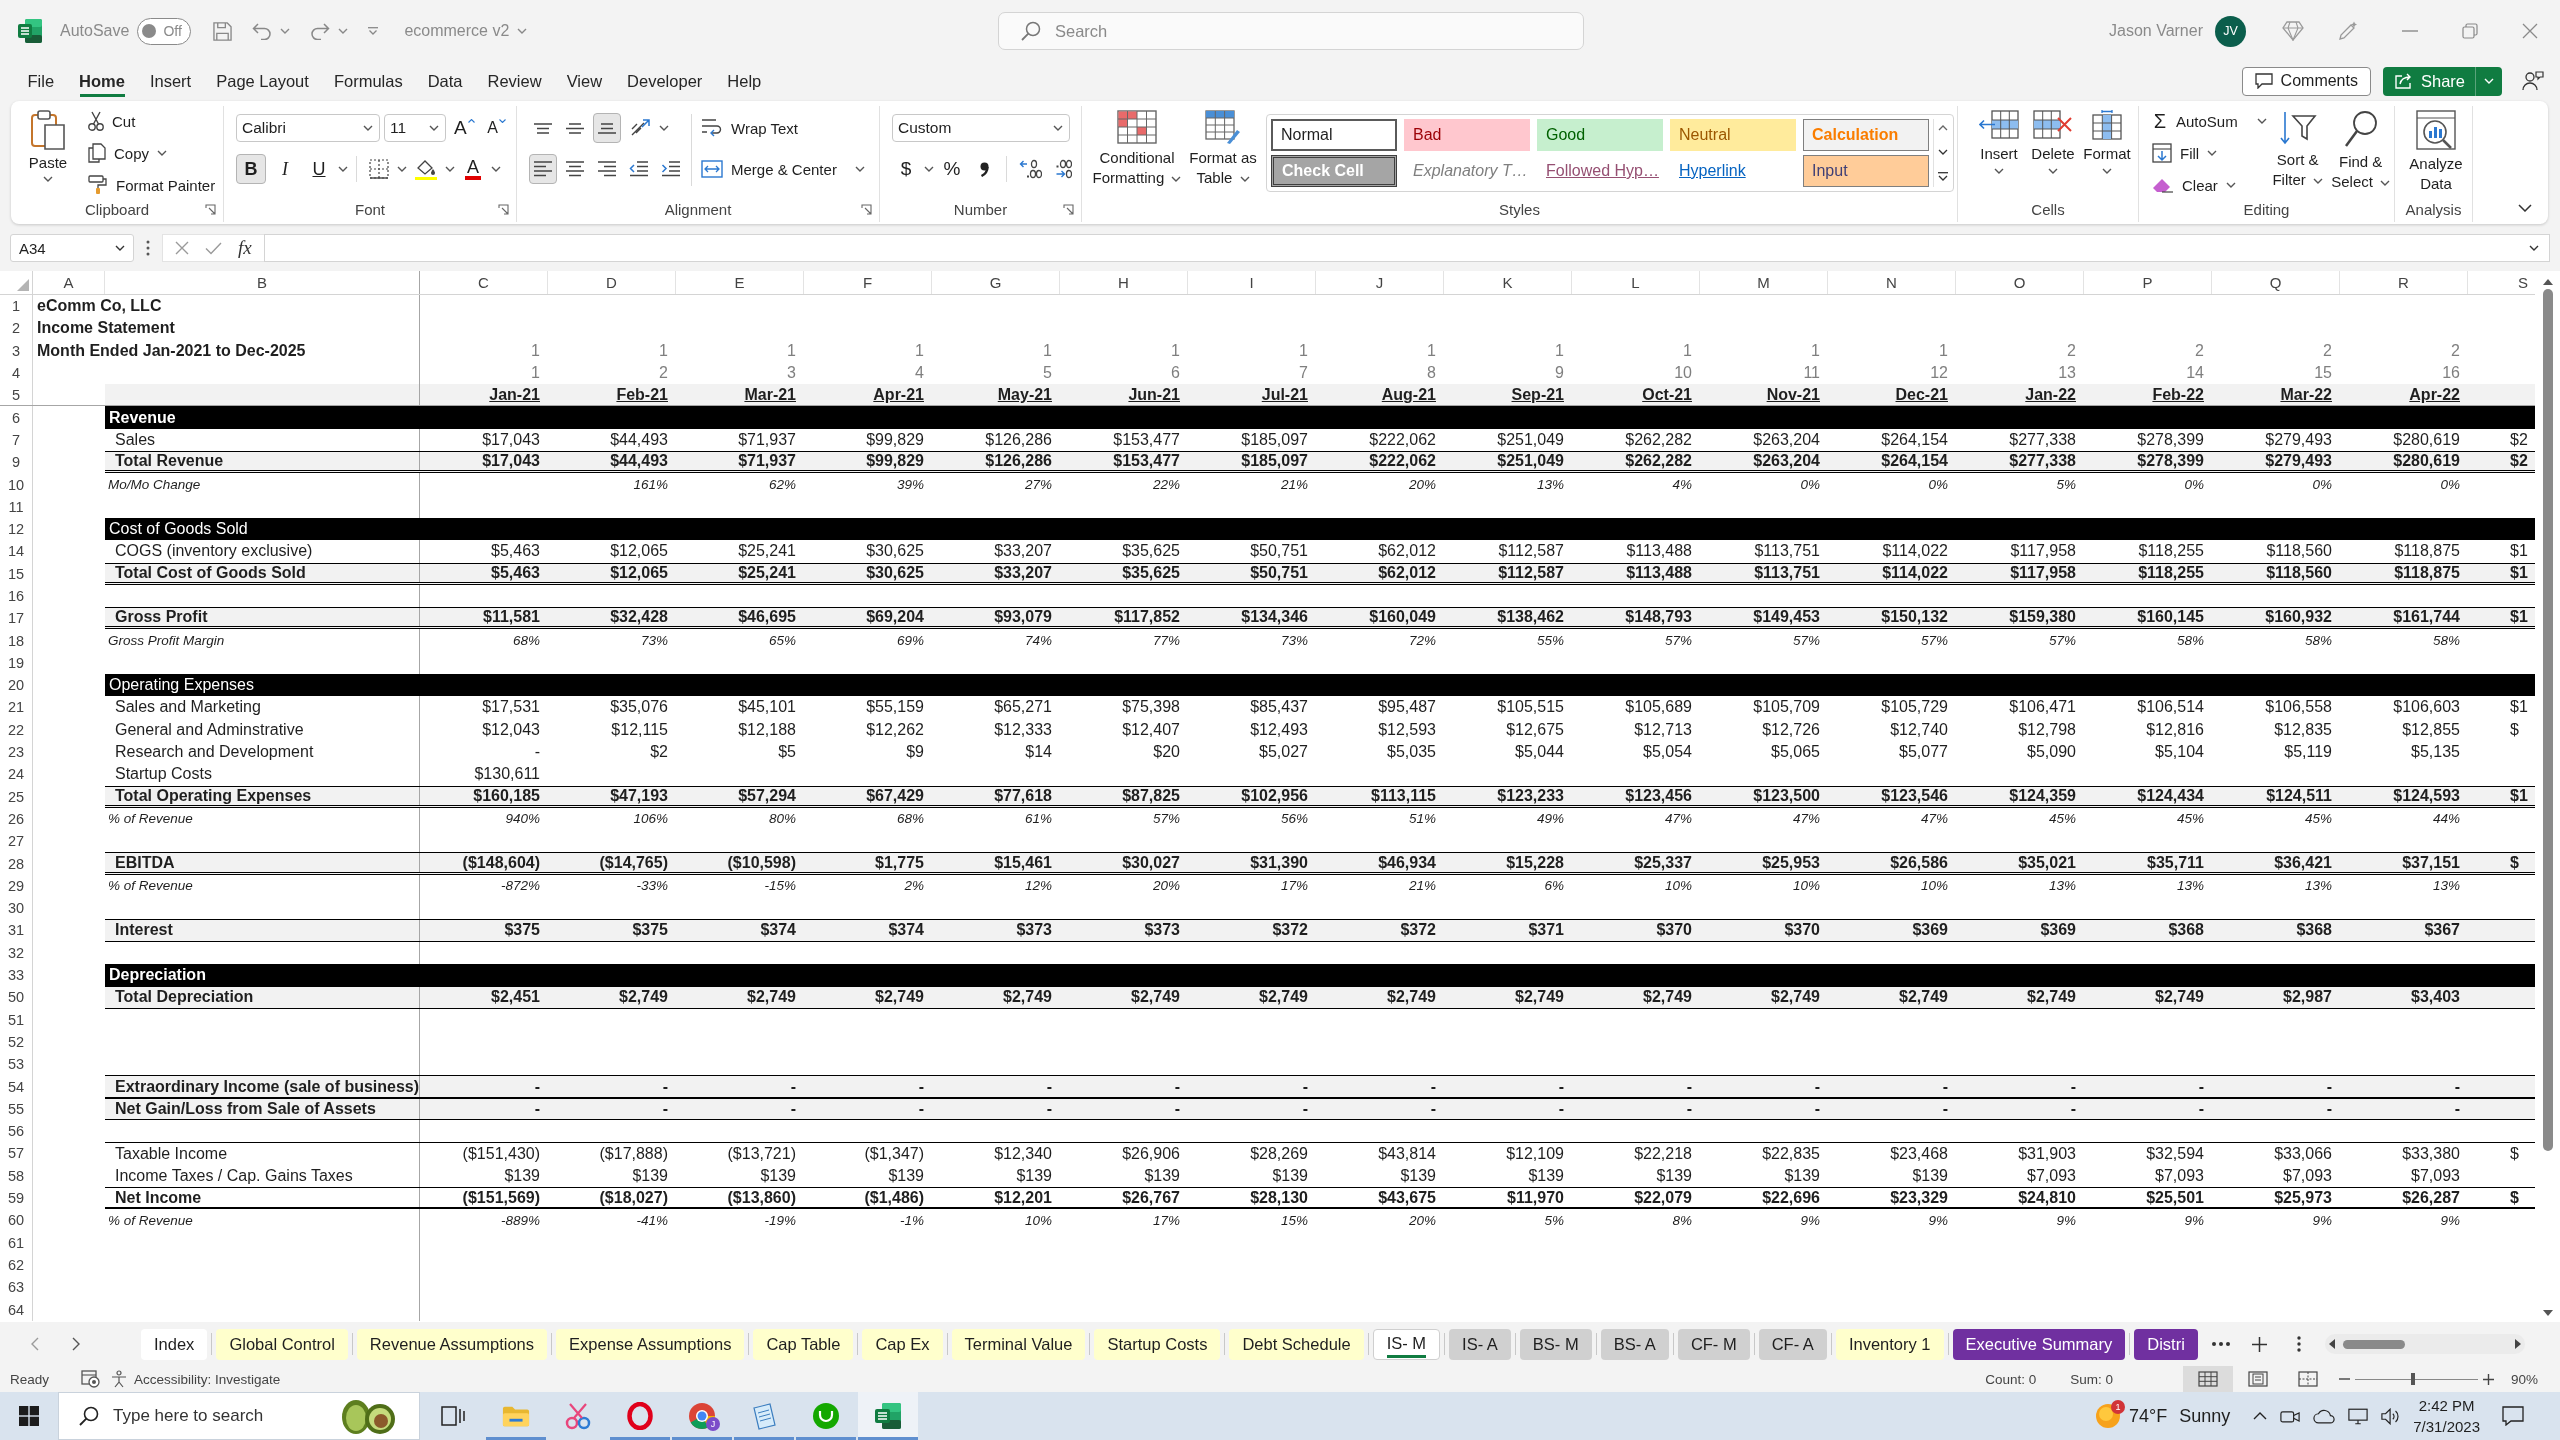  I want to click on chevron-up-icon, so click(2260, 1416).